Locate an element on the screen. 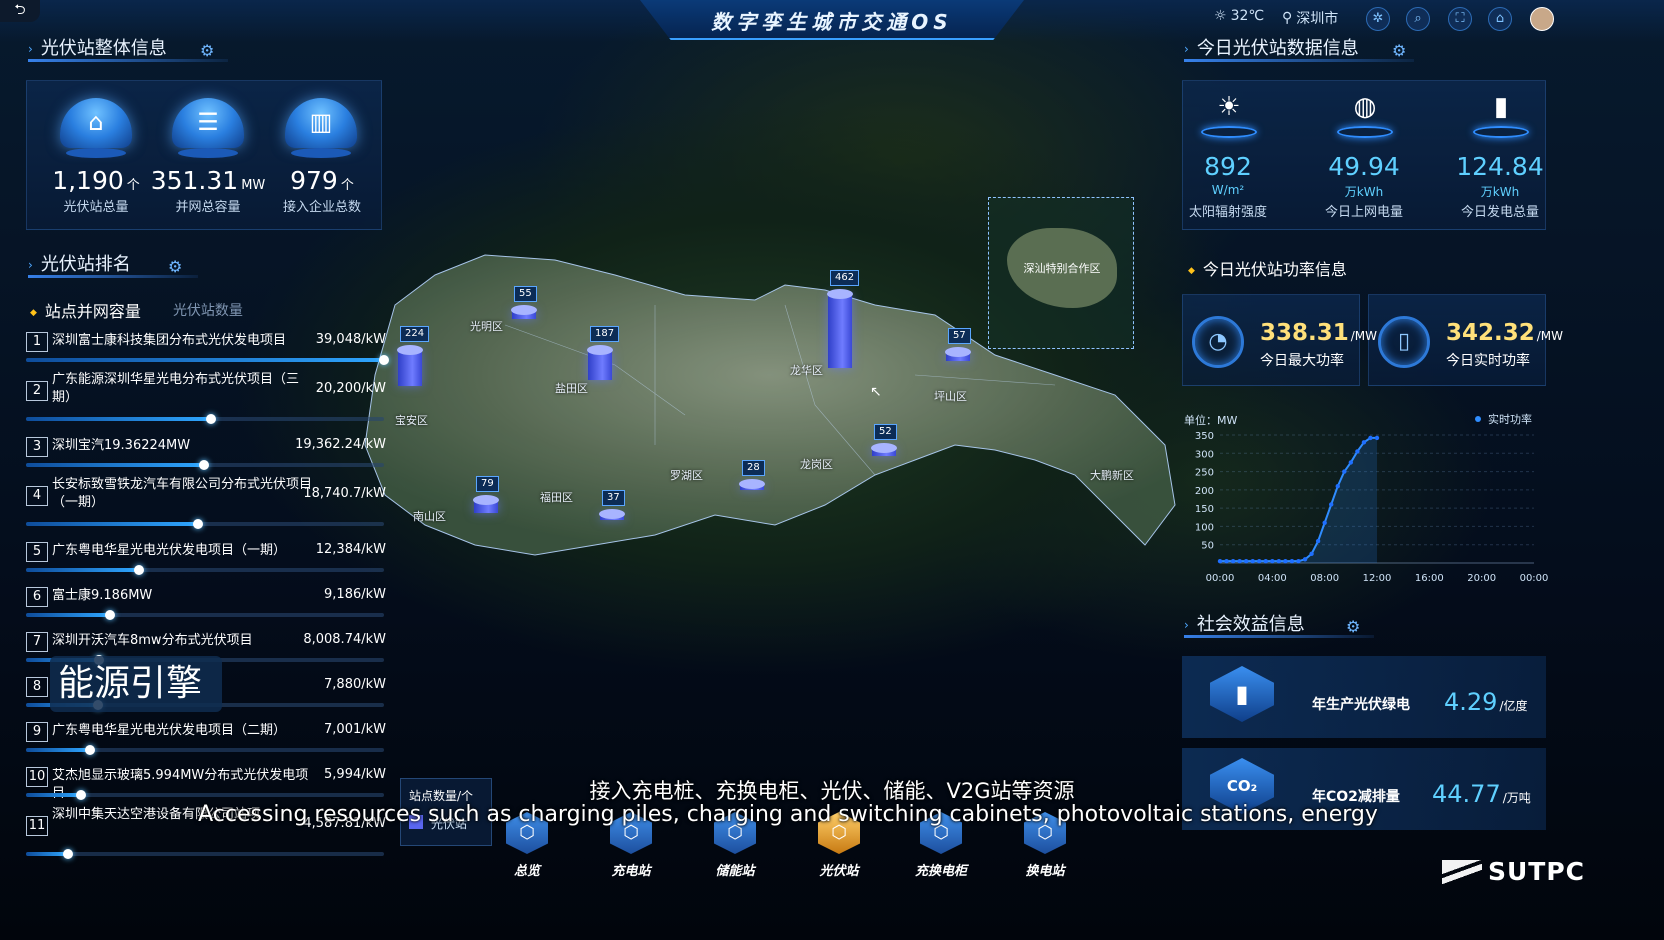 The image size is (1664, 940). map-bar-label: 462 is located at coordinates (845, 278).